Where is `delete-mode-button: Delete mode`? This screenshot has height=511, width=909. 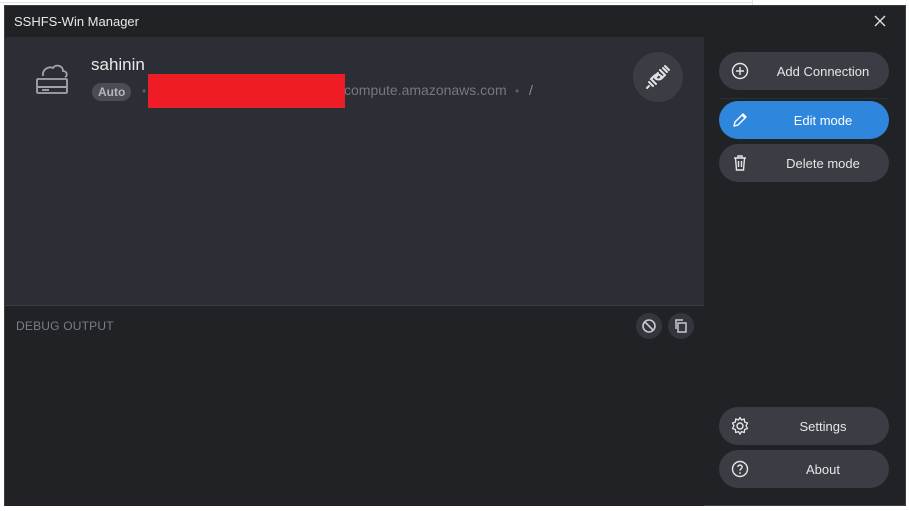 delete-mode-button: Delete mode is located at coordinates (804, 163).